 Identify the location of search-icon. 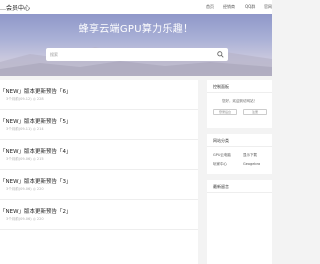
(220, 54).